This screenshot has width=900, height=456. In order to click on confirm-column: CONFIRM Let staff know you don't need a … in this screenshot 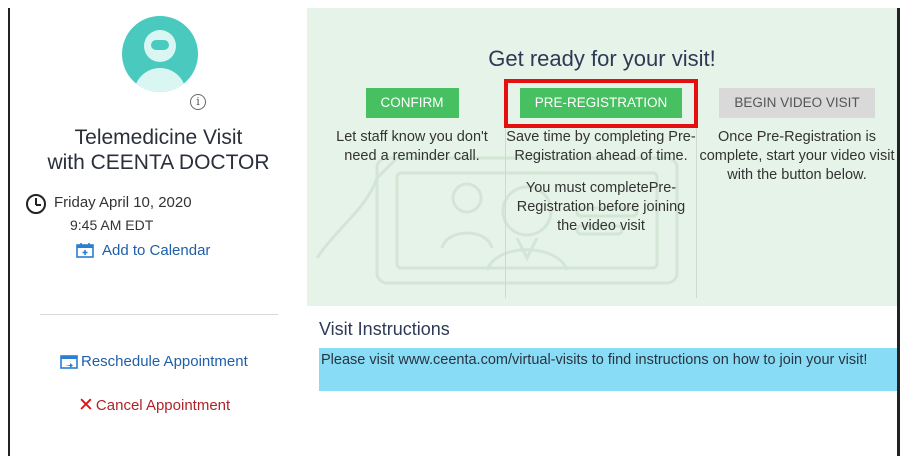, I will do `click(412, 127)`.